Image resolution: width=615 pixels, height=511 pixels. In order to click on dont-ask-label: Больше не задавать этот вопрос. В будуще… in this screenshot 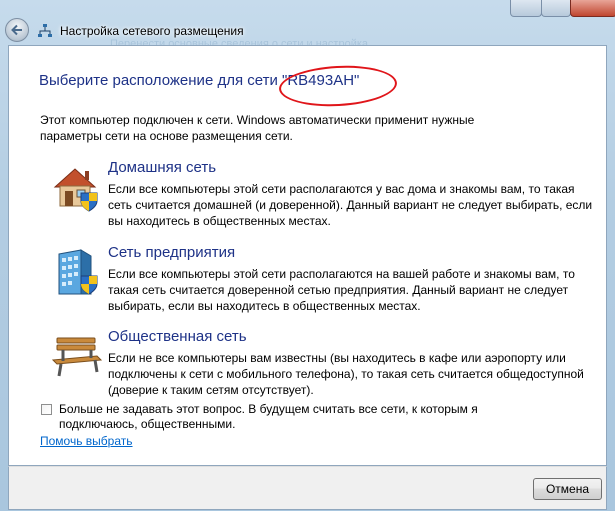, I will do `click(268, 416)`.